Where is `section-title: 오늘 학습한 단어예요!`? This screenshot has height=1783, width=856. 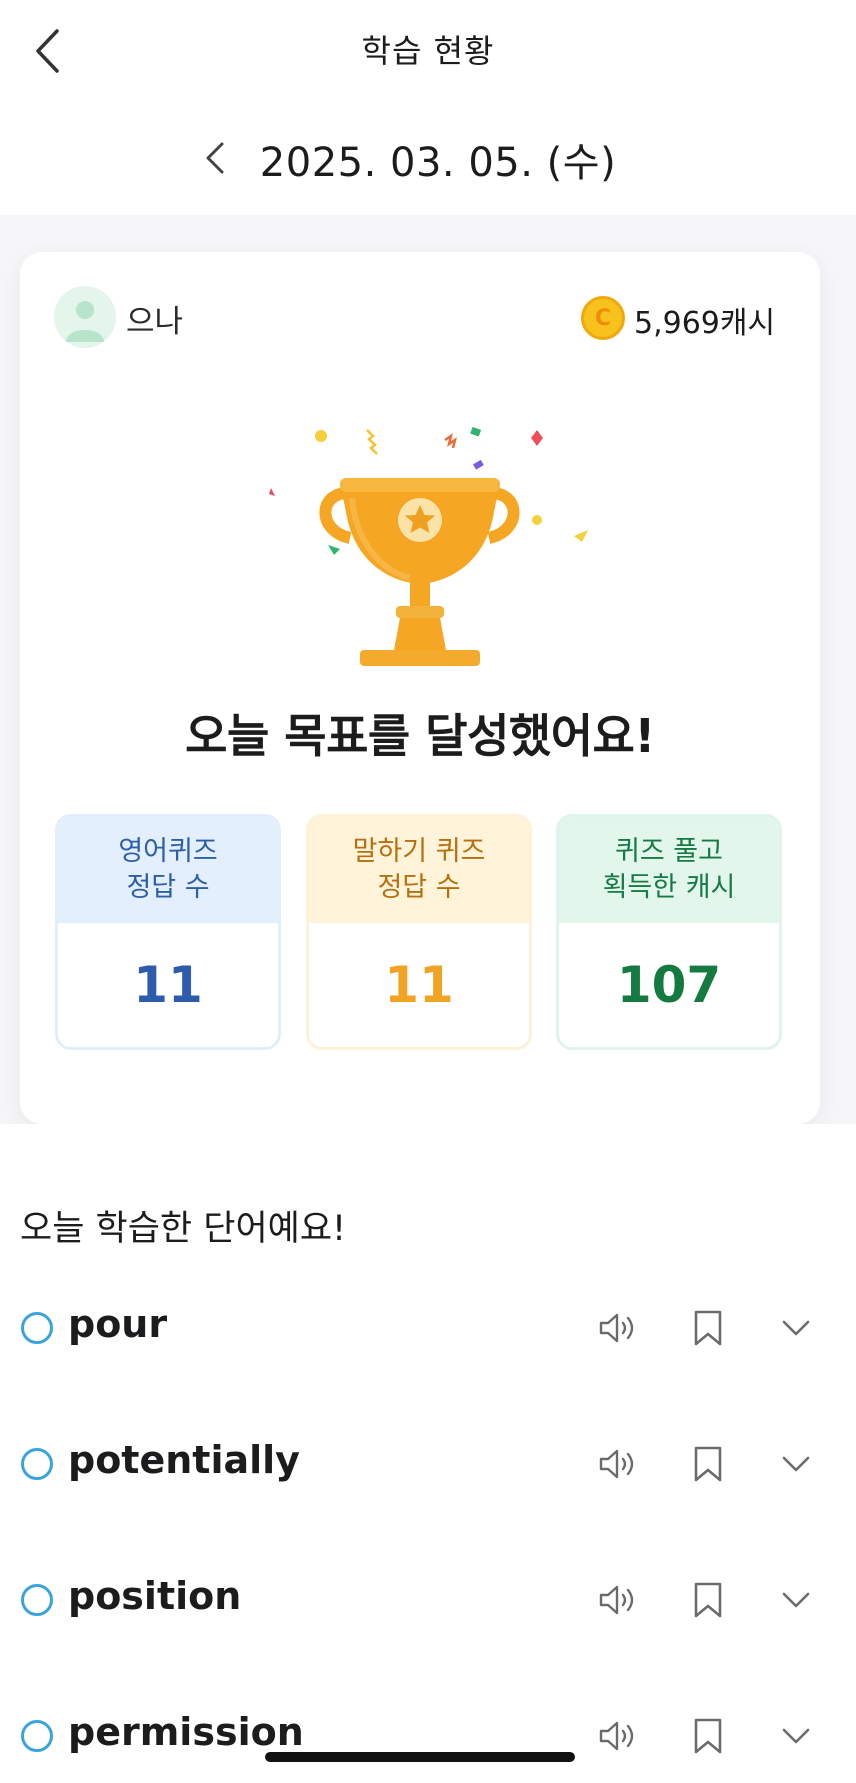 section-title: 오늘 학습한 단어예요! is located at coordinates (183, 1229).